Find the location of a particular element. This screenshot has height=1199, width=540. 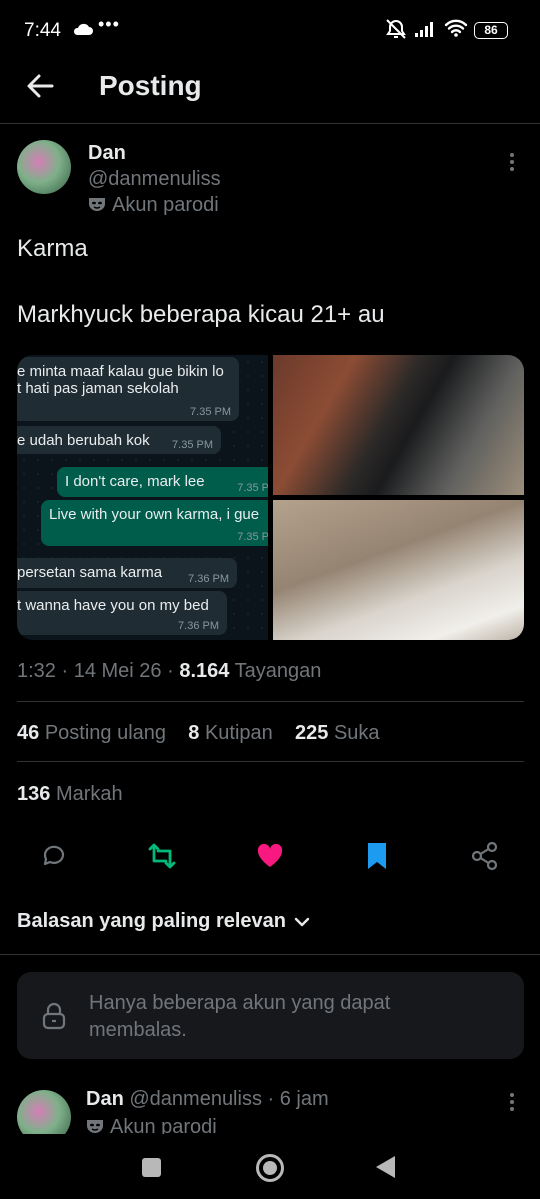

signal-icon is located at coordinates (424, 29).